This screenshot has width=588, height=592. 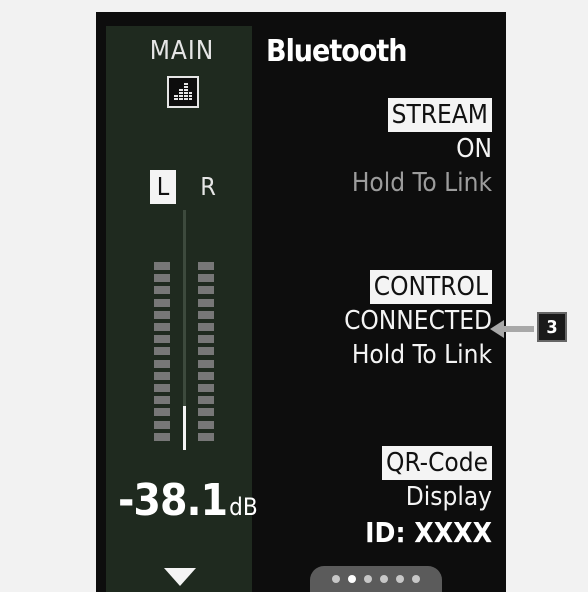 What do you see at coordinates (180, 577) in the screenshot?
I see `scroll-down-icon` at bounding box center [180, 577].